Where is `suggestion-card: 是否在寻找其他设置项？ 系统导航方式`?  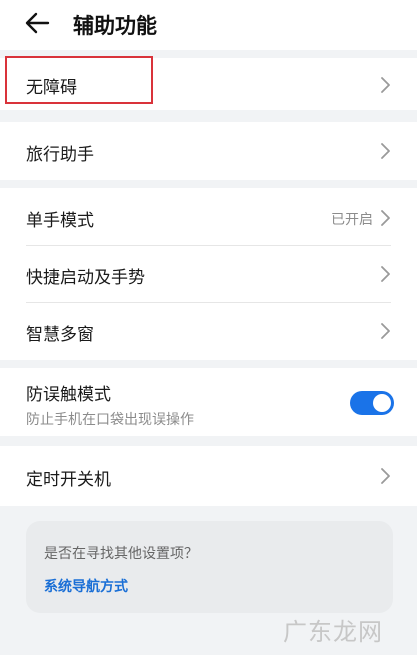 suggestion-card: 是否在寻找其他设置项？ 系统导航方式 is located at coordinates (209, 567).